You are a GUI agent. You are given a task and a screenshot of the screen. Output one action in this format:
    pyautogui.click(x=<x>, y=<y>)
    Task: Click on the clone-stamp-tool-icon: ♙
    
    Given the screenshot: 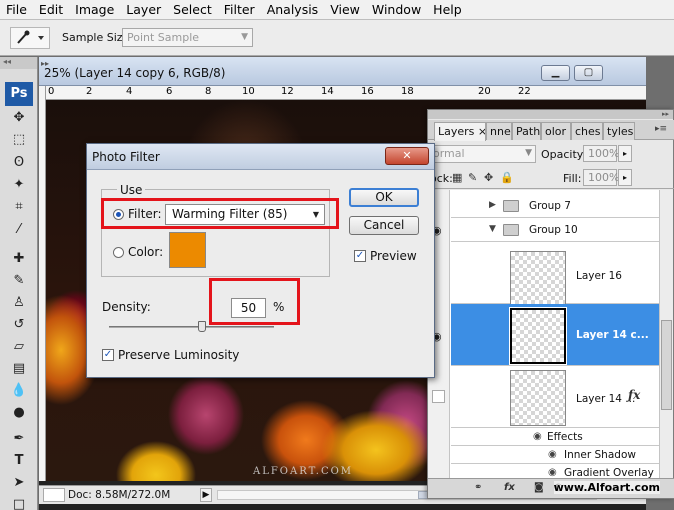 What is the action you would take?
    pyautogui.click(x=19, y=303)
    